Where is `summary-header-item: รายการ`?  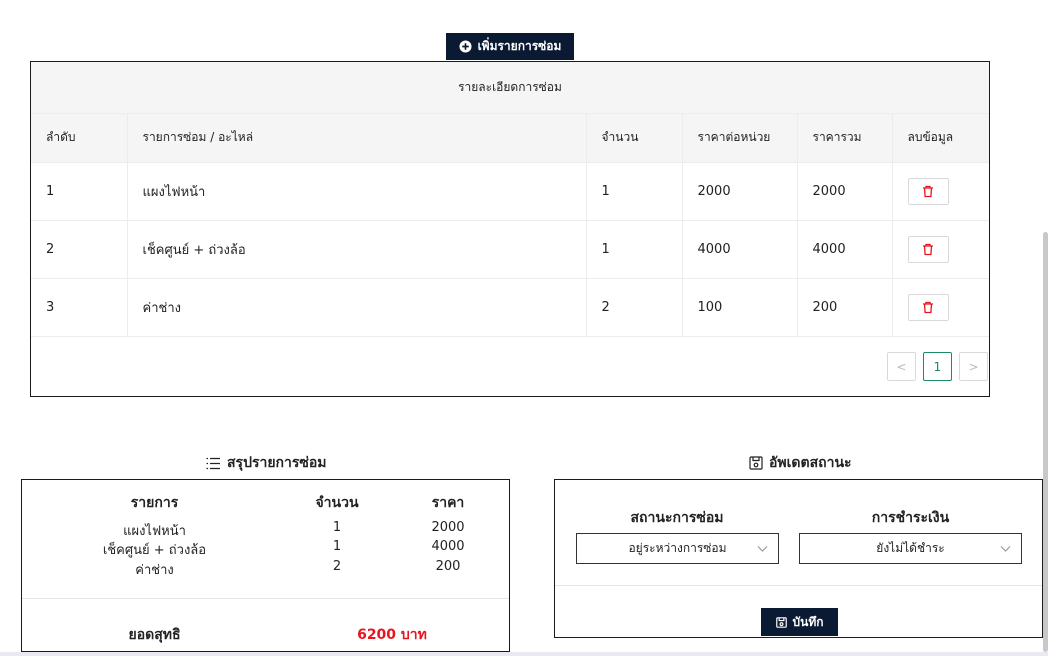 summary-header-item: รายการ is located at coordinates (154, 503).